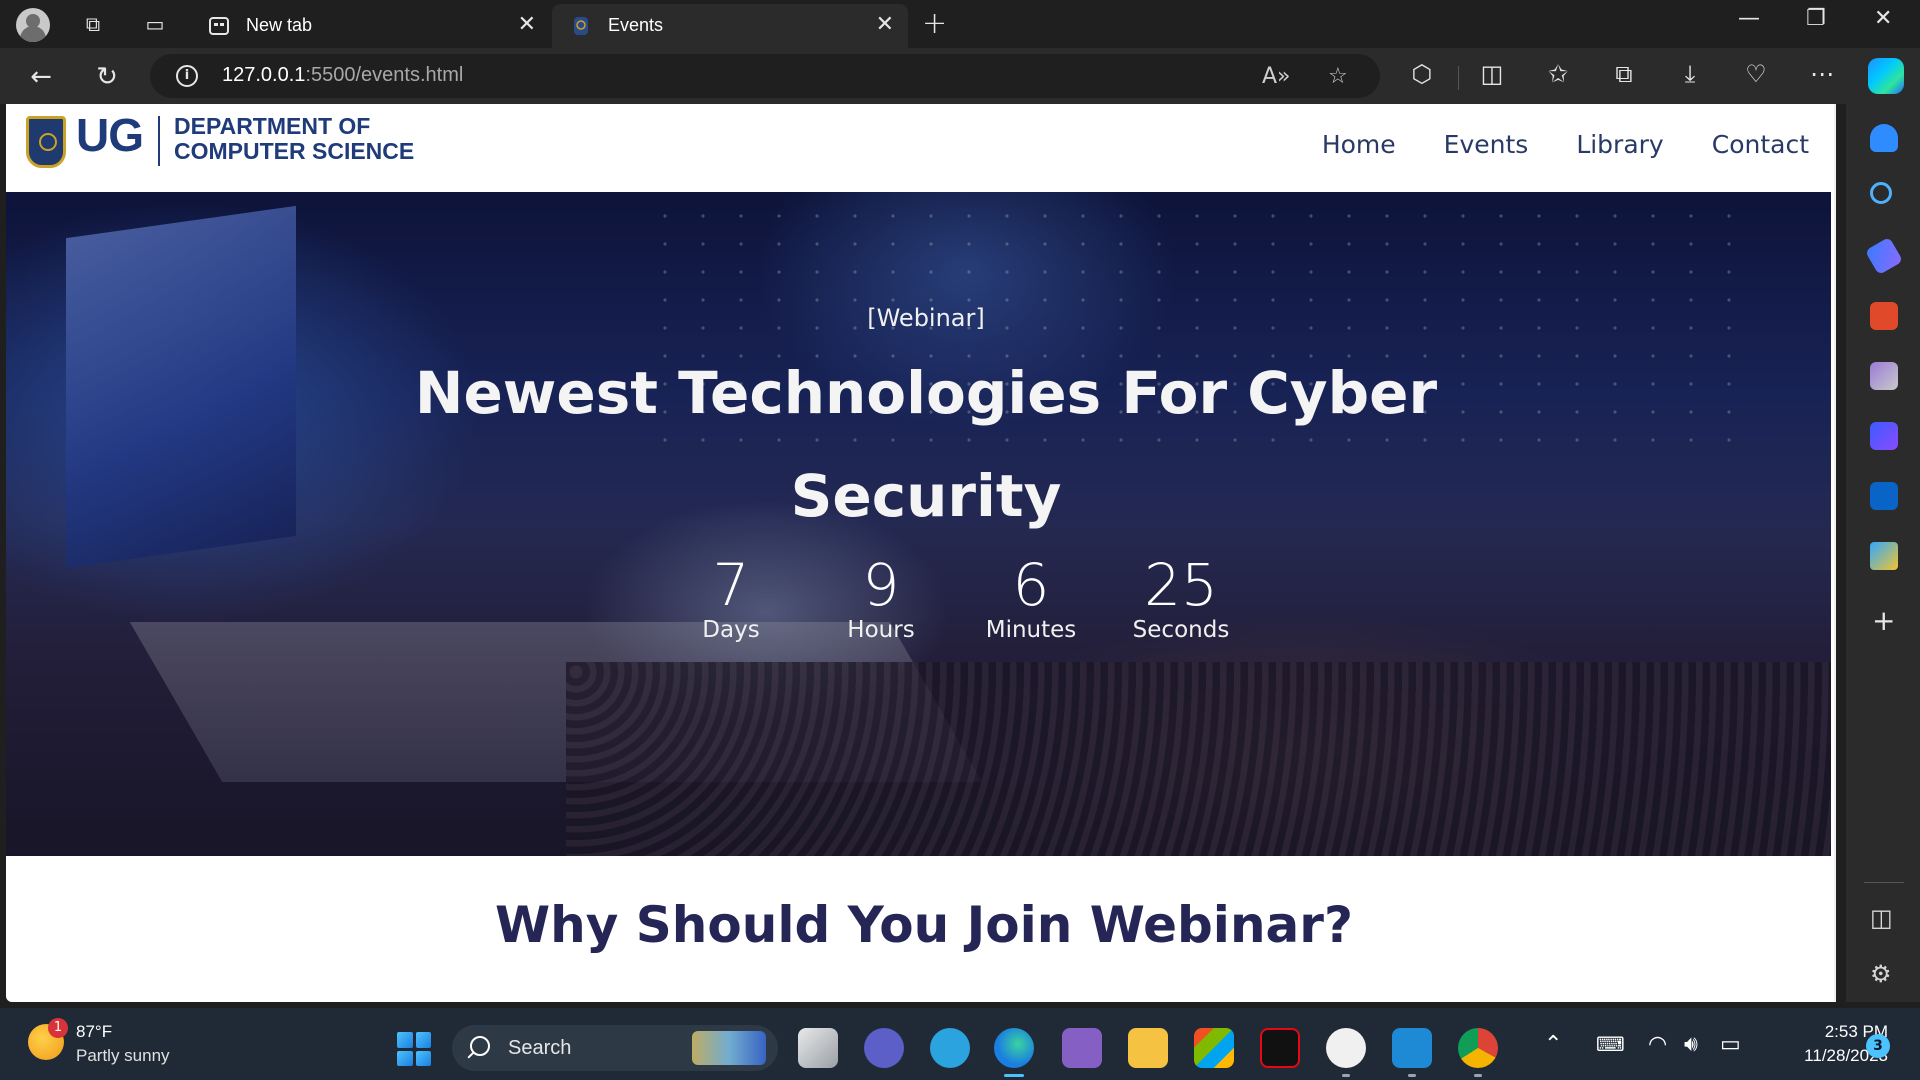  I want to click on outlook-icon, so click(1884, 496).